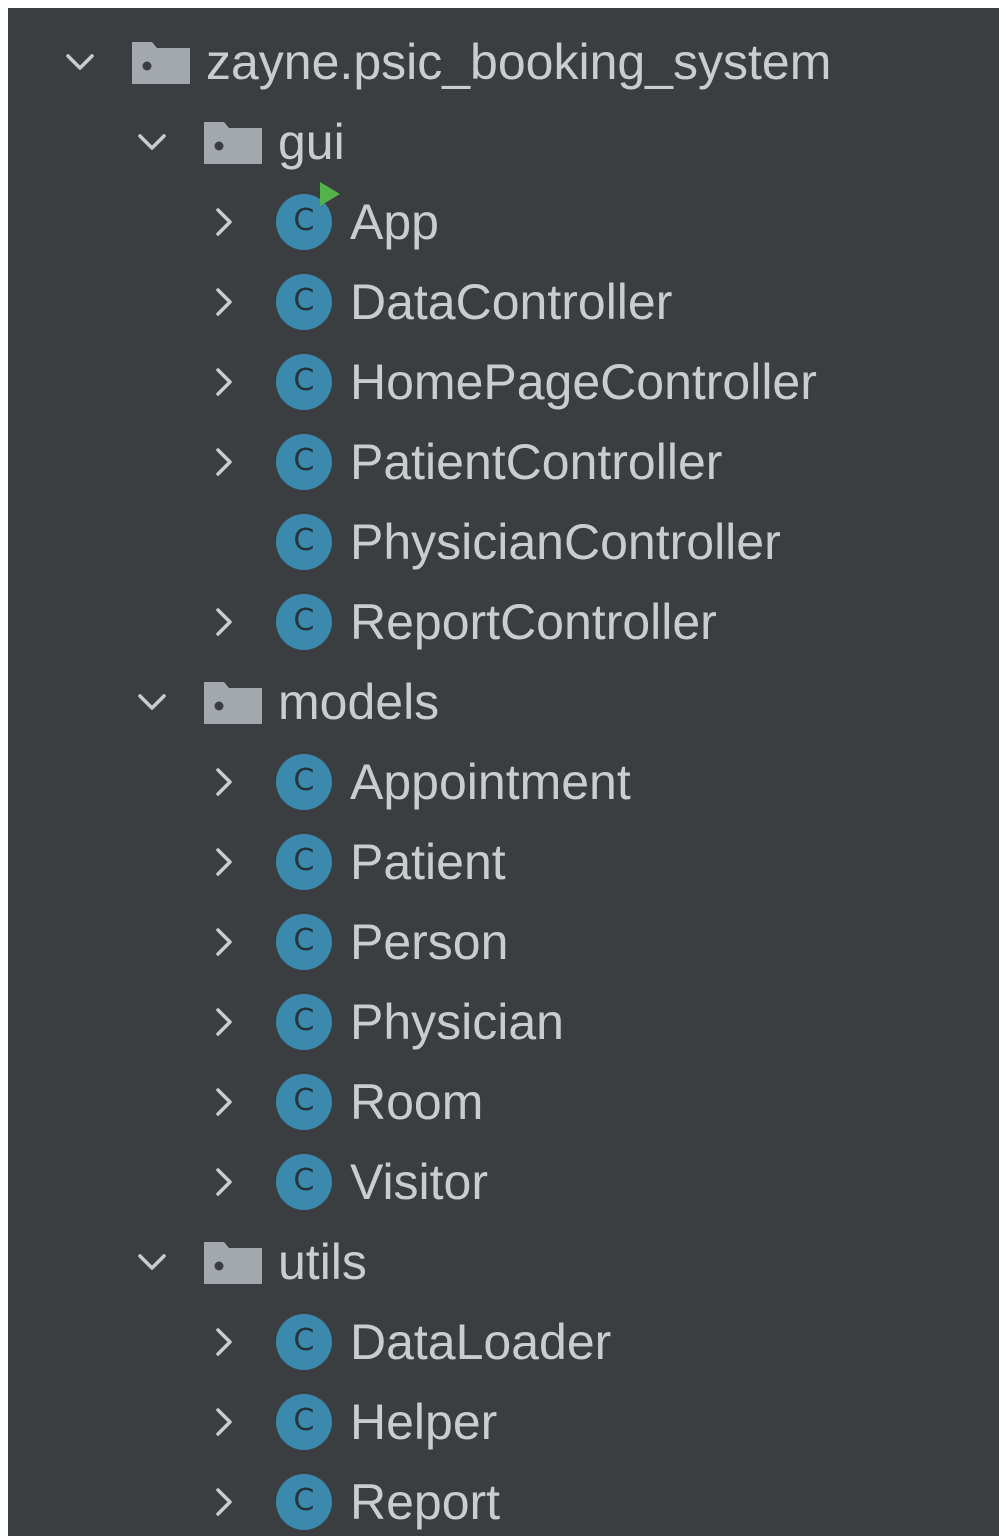  I want to click on tree-node-class-Visitor: C Visitor, so click(503, 1182).